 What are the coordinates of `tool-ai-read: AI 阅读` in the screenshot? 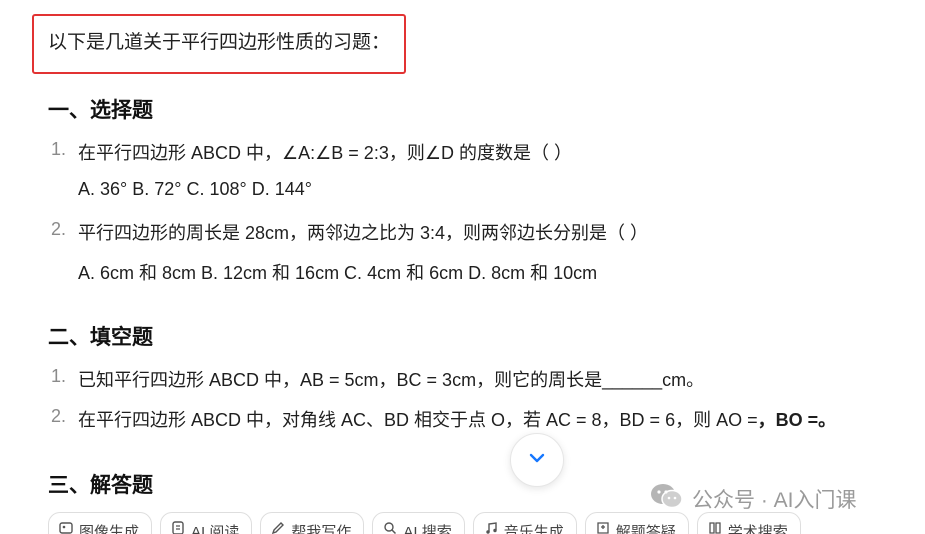 It's located at (206, 523).